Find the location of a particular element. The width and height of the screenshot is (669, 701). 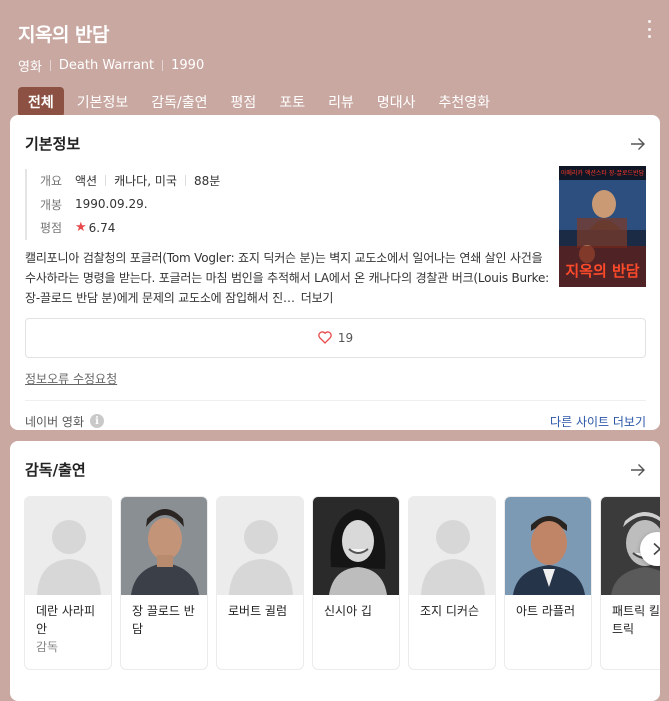

cast-item: 패트릭 킬패트릭 is located at coordinates (630, 583).